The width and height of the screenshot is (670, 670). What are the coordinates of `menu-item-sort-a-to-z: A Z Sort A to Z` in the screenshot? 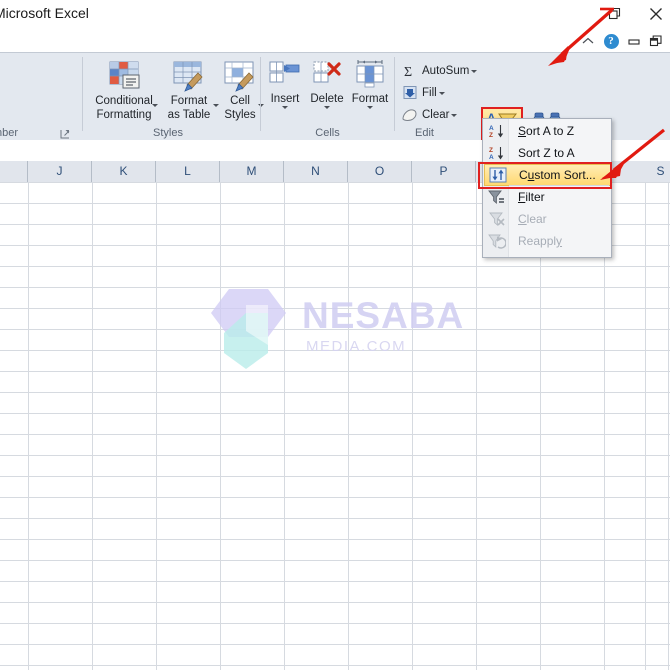 It's located at (547, 131).